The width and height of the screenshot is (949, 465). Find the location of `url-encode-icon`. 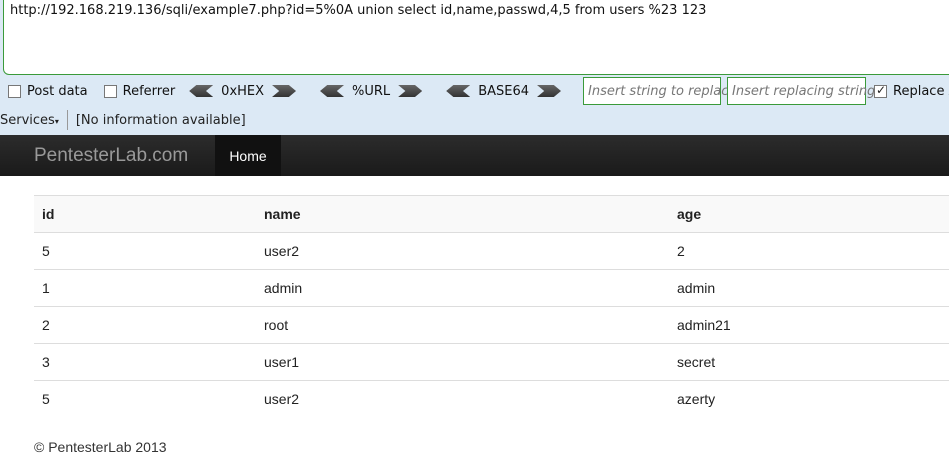

url-encode-icon is located at coordinates (410, 91).